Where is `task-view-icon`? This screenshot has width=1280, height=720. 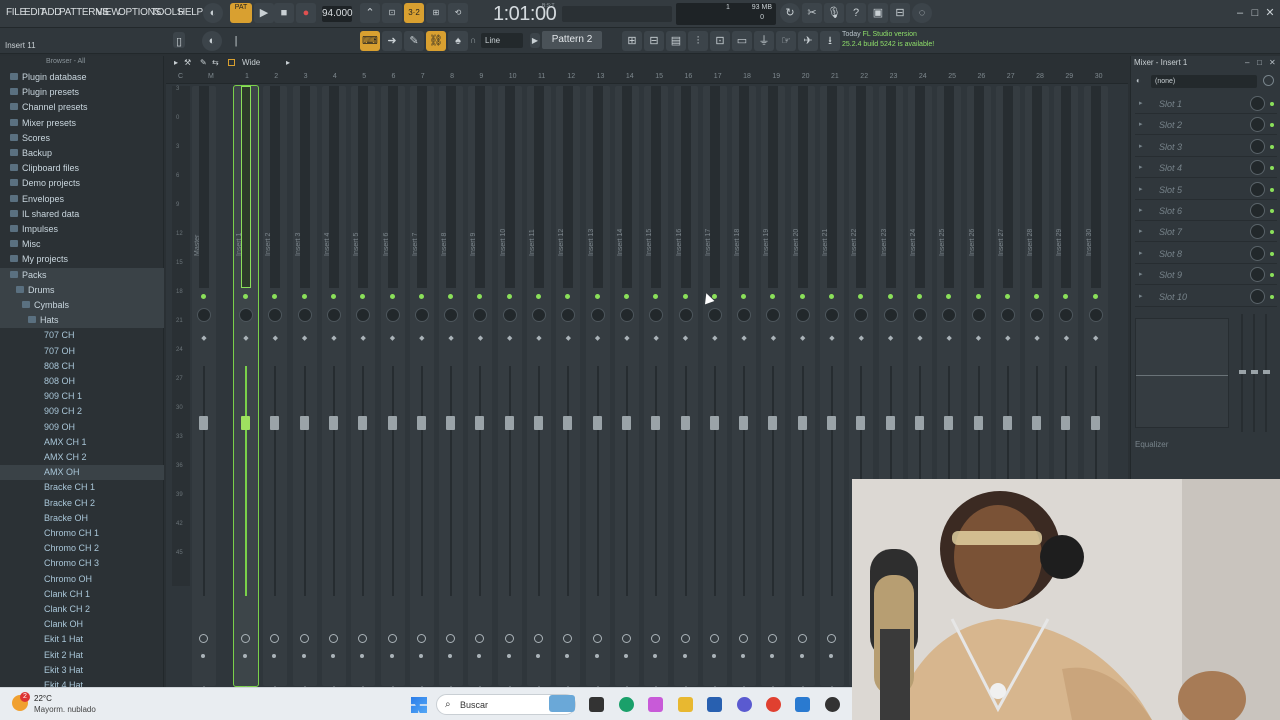
task-view-icon is located at coordinates (596, 704).